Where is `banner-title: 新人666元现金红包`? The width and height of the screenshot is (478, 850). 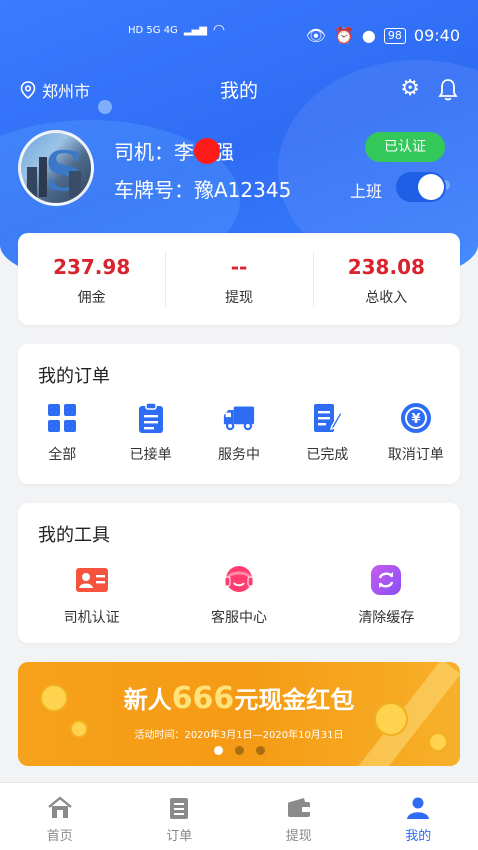 banner-title: 新人666元现金红包 is located at coordinates (239, 698).